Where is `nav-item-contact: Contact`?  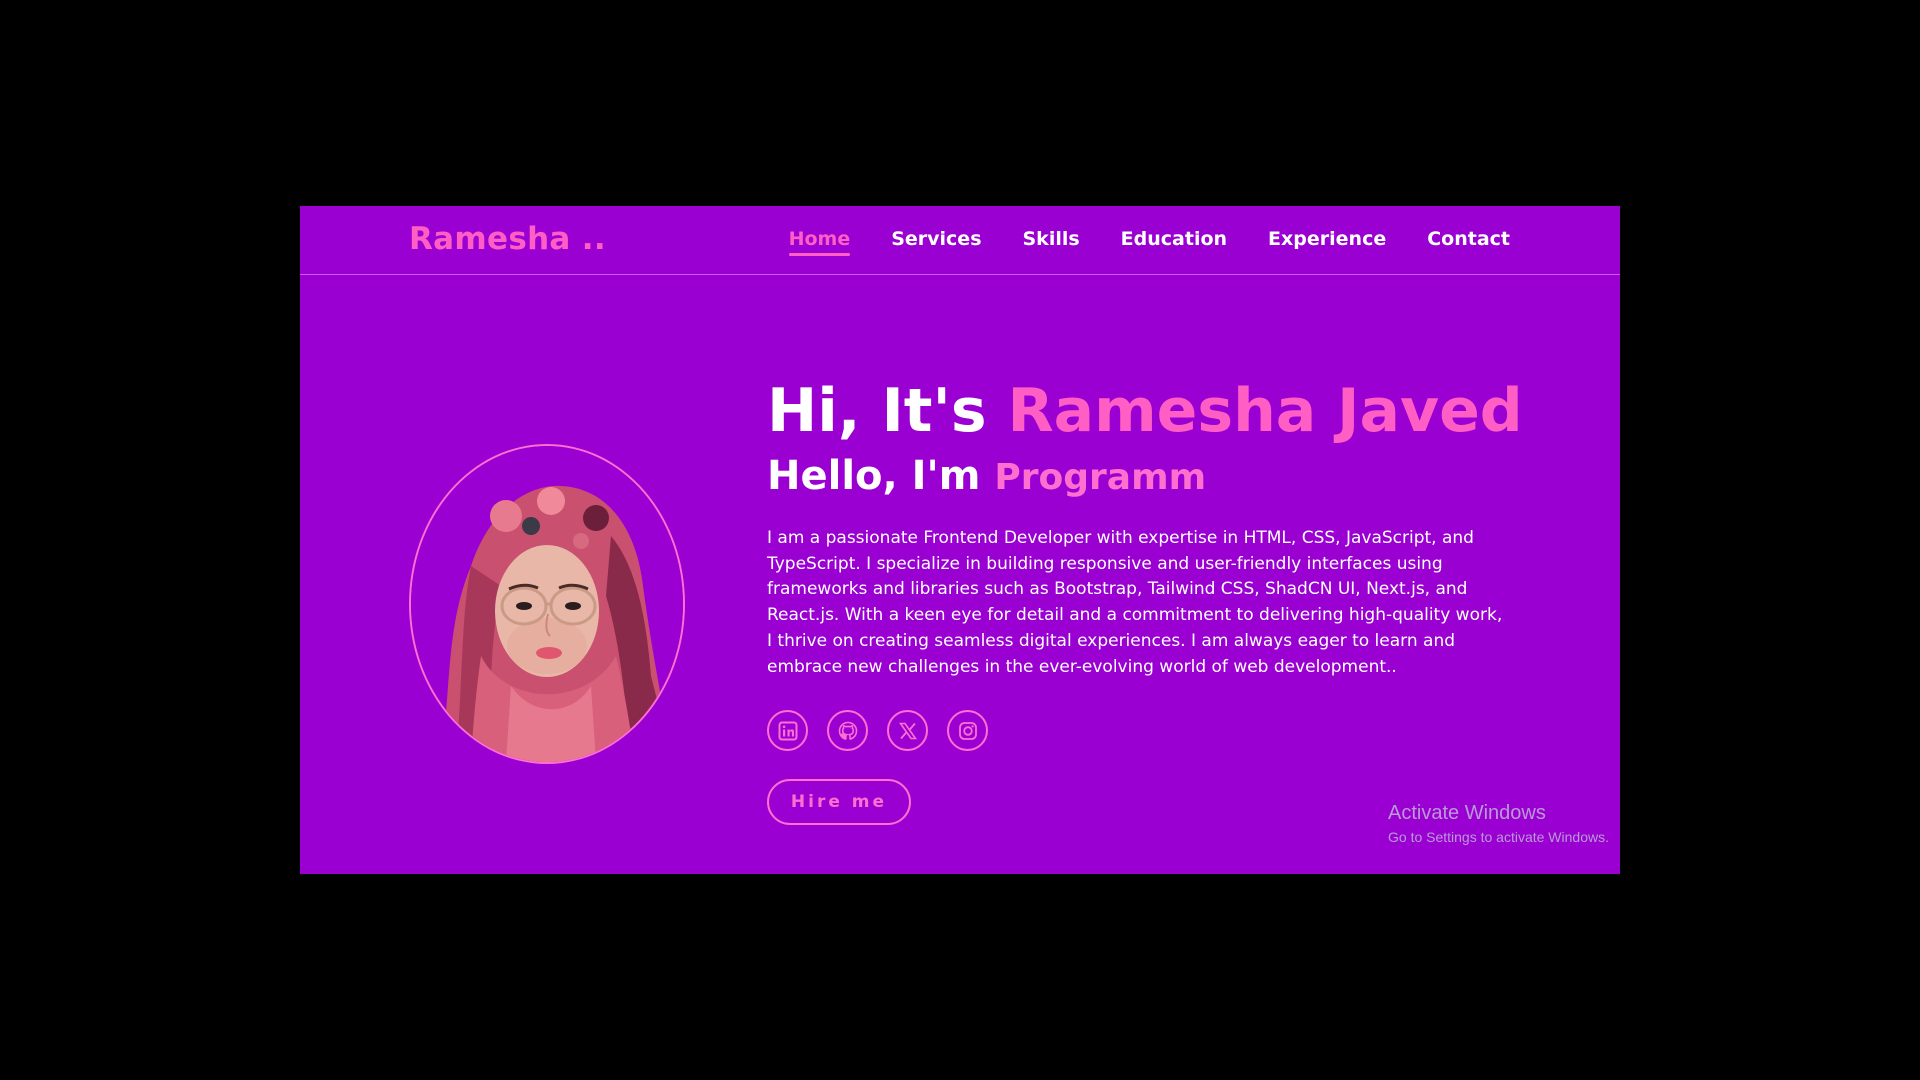 nav-item-contact: Contact is located at coordinates (1468, 241).